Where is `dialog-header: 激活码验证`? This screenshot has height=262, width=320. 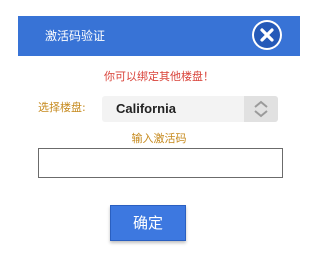 dialog-header: 激活码验证 is located at coordinates (159, 36).